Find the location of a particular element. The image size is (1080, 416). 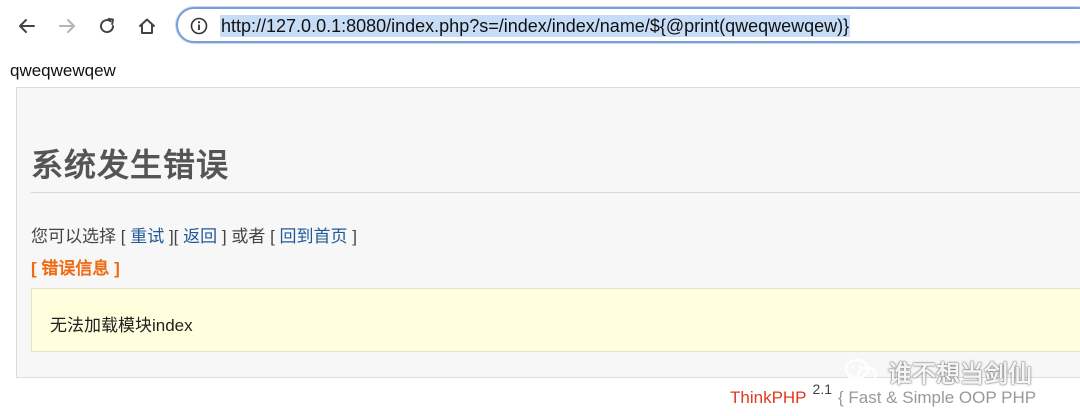

options-or: 或者 is located at coordinates (248, 236).